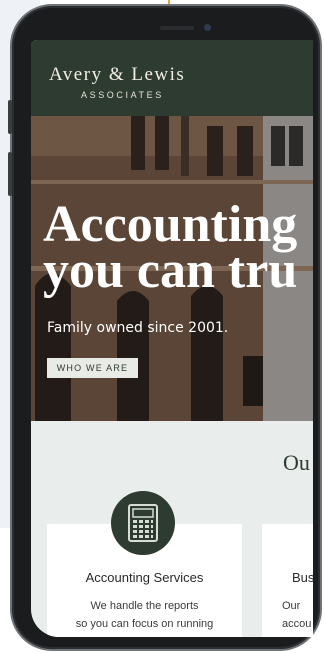  I want to click on logo-subtitle: ASSOCIATES, so click(122, 95).